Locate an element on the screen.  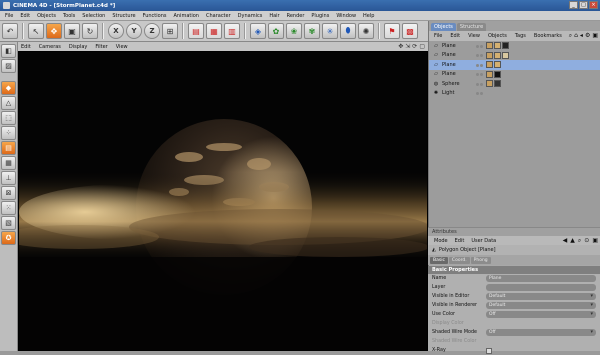
make-editable-icon: ◧ is located at coordinates (8, 51).